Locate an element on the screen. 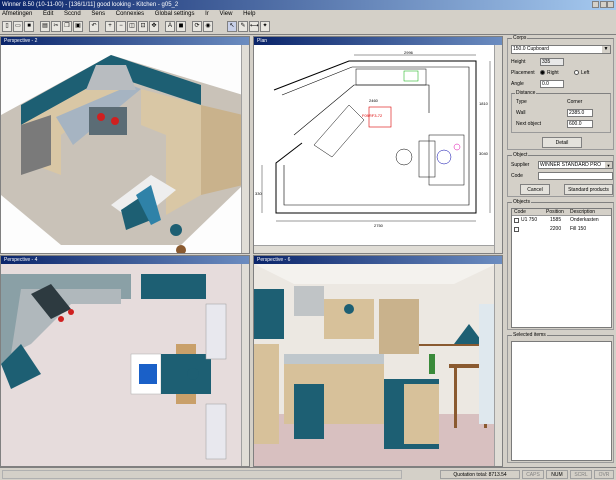  copy-icon: ❐ is located at coordinates (67, 26).